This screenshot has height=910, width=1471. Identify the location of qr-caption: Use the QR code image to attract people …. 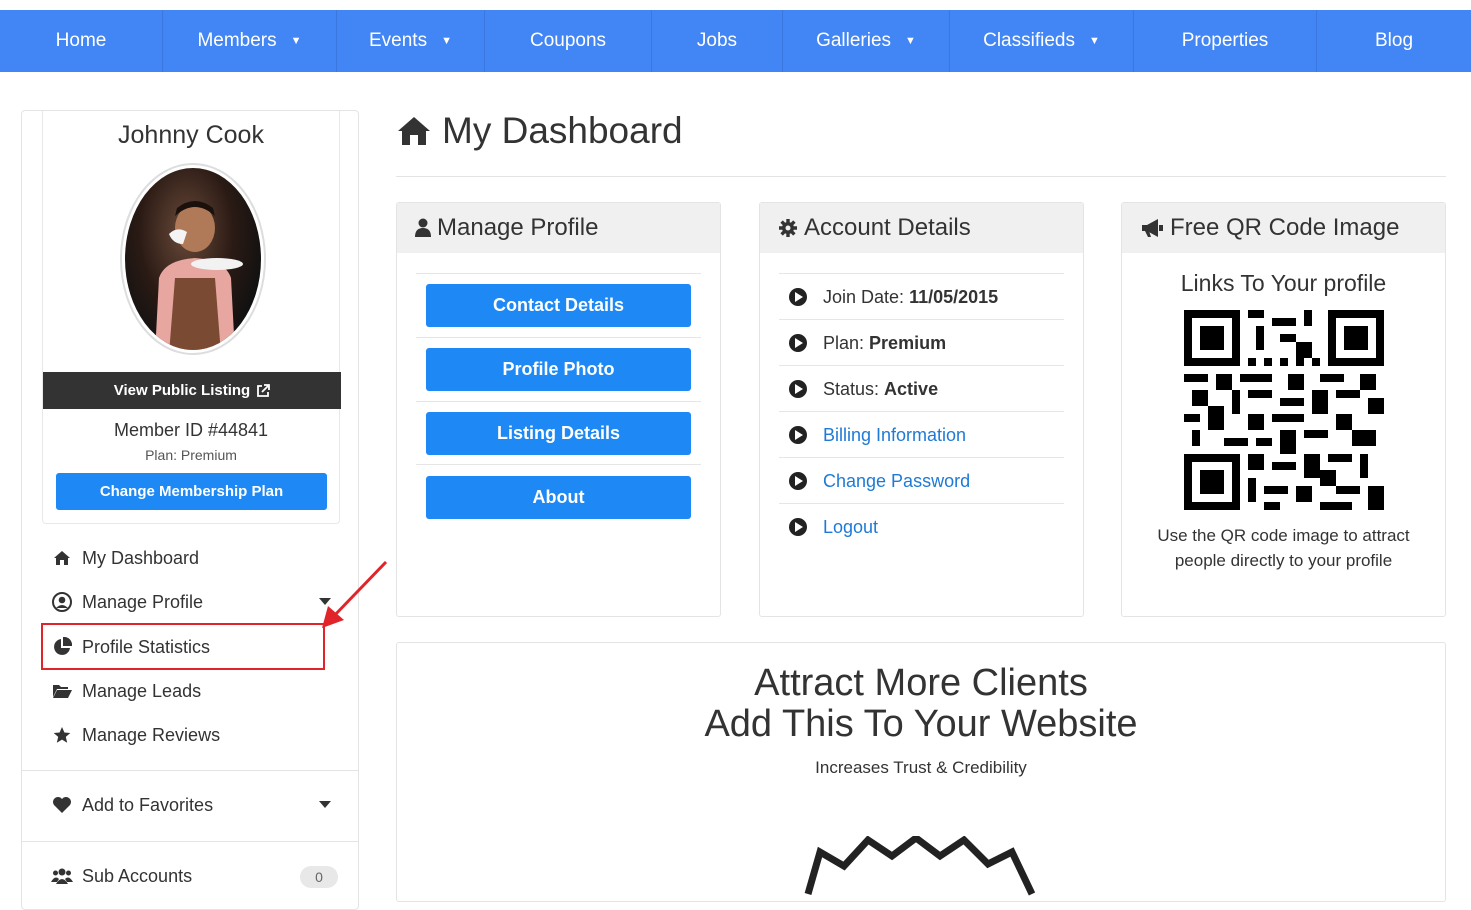
(1283, 548).